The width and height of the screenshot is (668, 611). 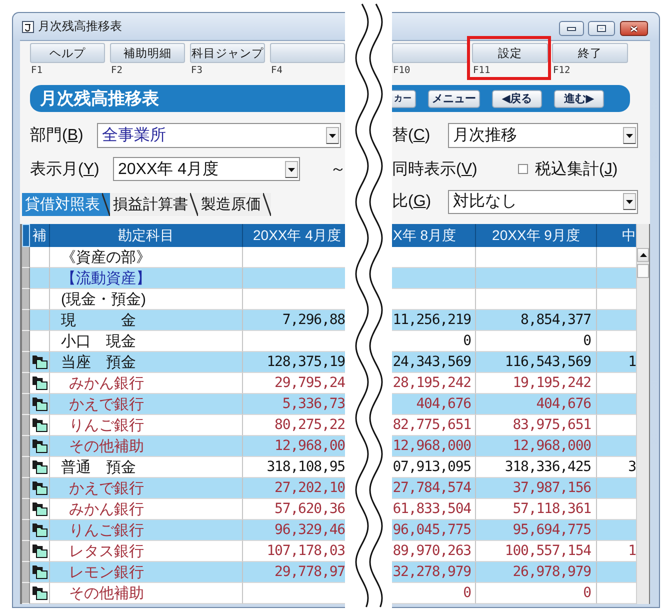 What do you see at coordinates (106, 572) in the screenshot?
I see `account-name: レモン銀行` at bounding box center [106, 572].